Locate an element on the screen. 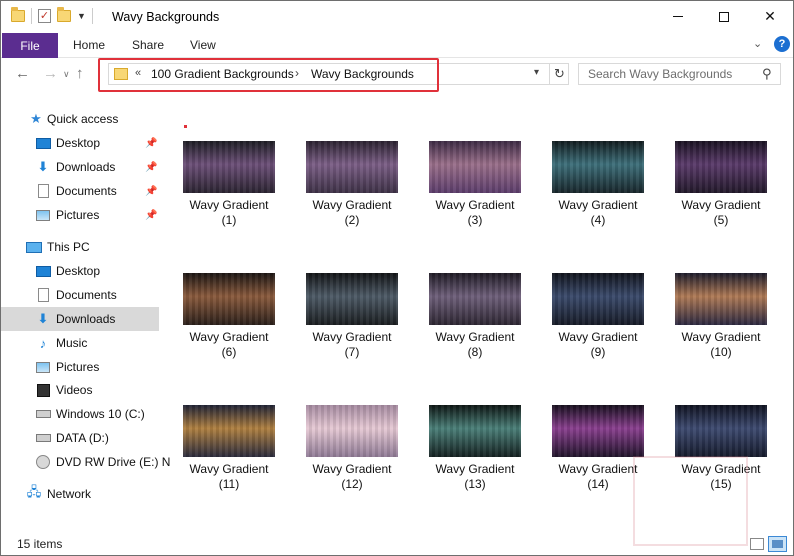  videos-icon is located at coordinates (43, 390).